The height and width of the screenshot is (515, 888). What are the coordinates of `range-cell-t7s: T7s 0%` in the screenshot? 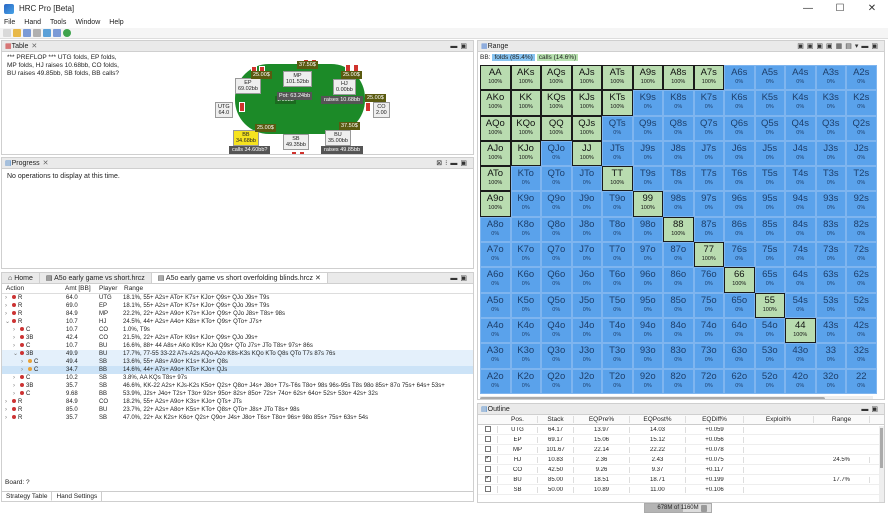 It's located at (708, 179).